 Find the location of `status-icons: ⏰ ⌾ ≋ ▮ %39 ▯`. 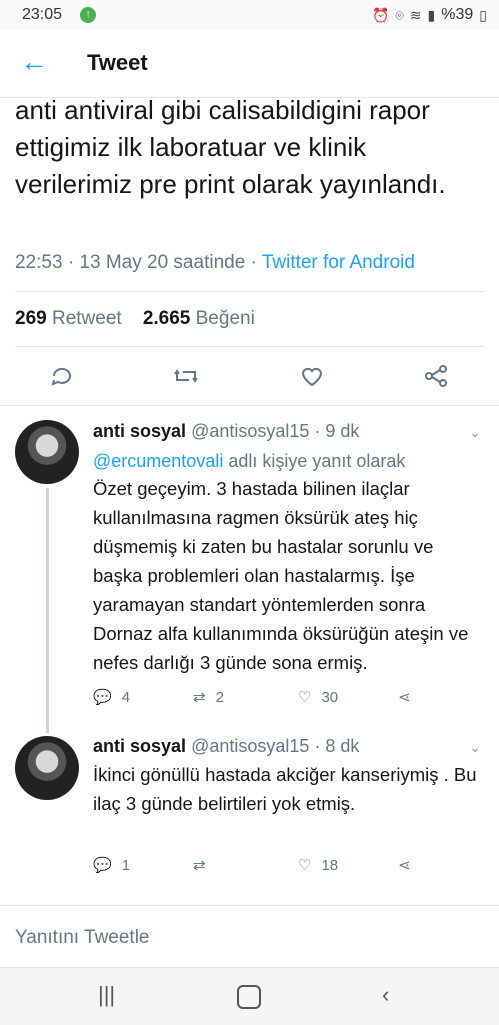

status-icons: ⏰ ⌾ ≋ ▮ %39 ▯ is located at coordinates (429, 15).